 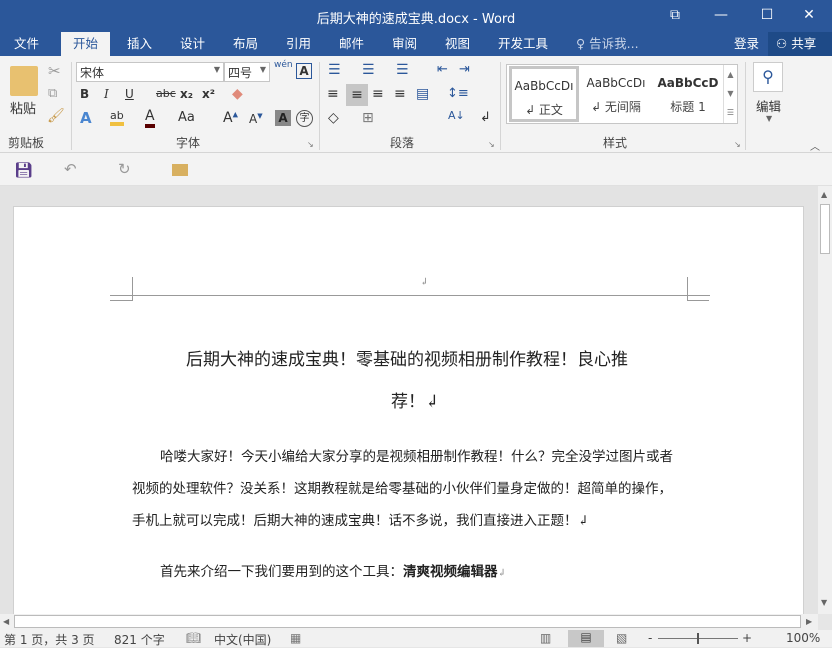 What do you see at coordinates (747, 638) in the screenshot?
I see `zoom-in-button: +` at bounding box center [747, 638].